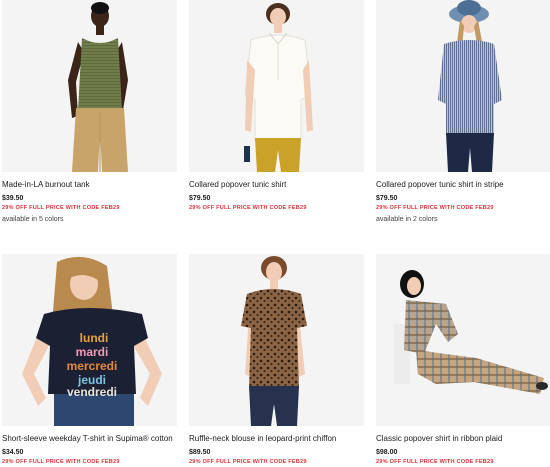 This screenshot has width=550, height=467. I want to click on product-price: $89.50, so click(200, 452).